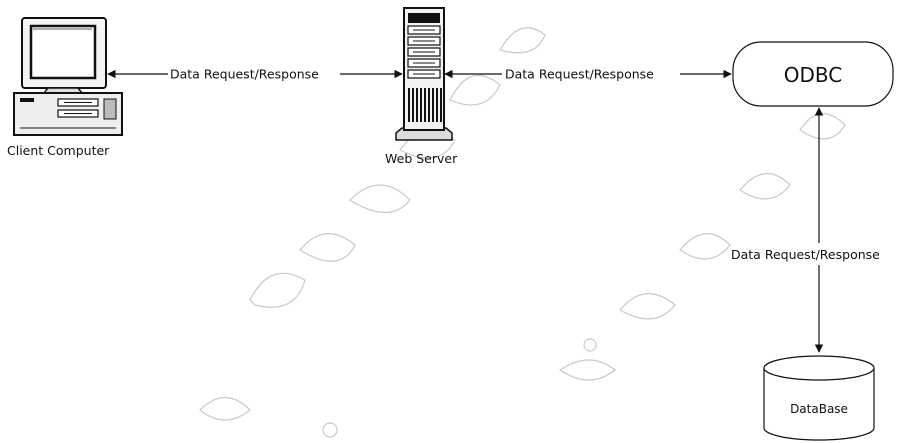 The height and width of the screenshot is (443, 900). What do you see at coordinates (421, 158) in the screenshot?
I see `web-server-label: Web Server` at bounding box center [421, 158].